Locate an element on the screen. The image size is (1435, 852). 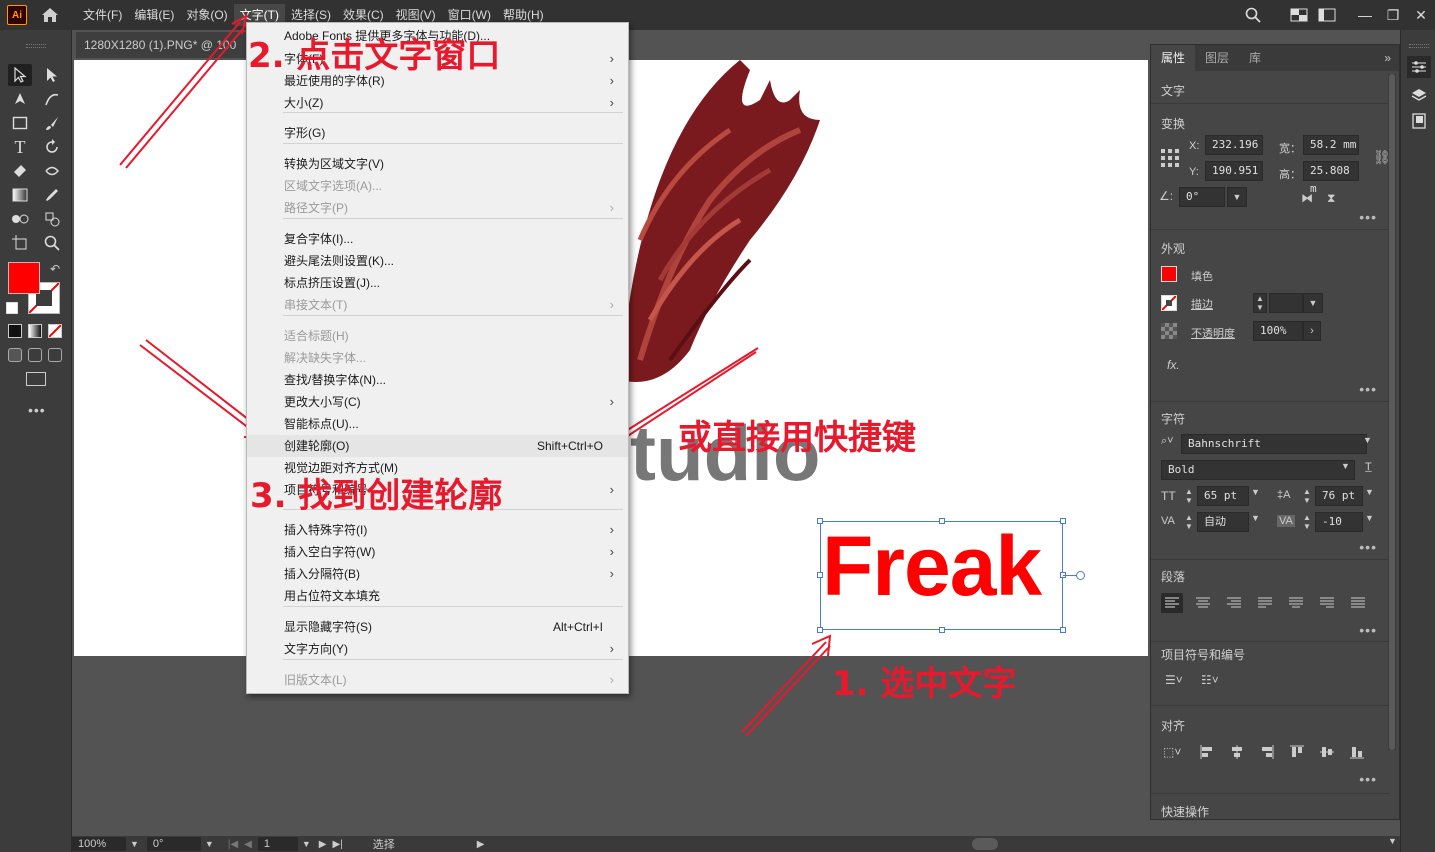
angle-dropdown-icon: ▼ is located at coordinates (1237, 197).